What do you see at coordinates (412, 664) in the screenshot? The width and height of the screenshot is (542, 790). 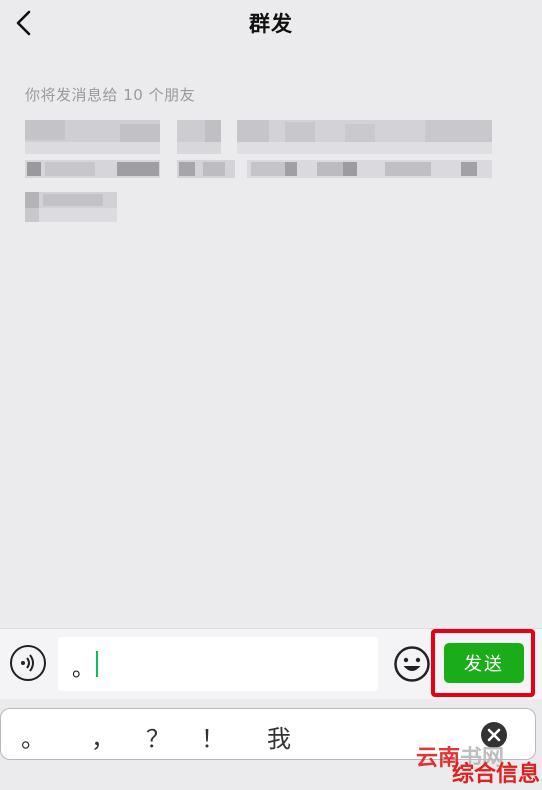 I see `emoji-icon` at bounding box center [412, 664].